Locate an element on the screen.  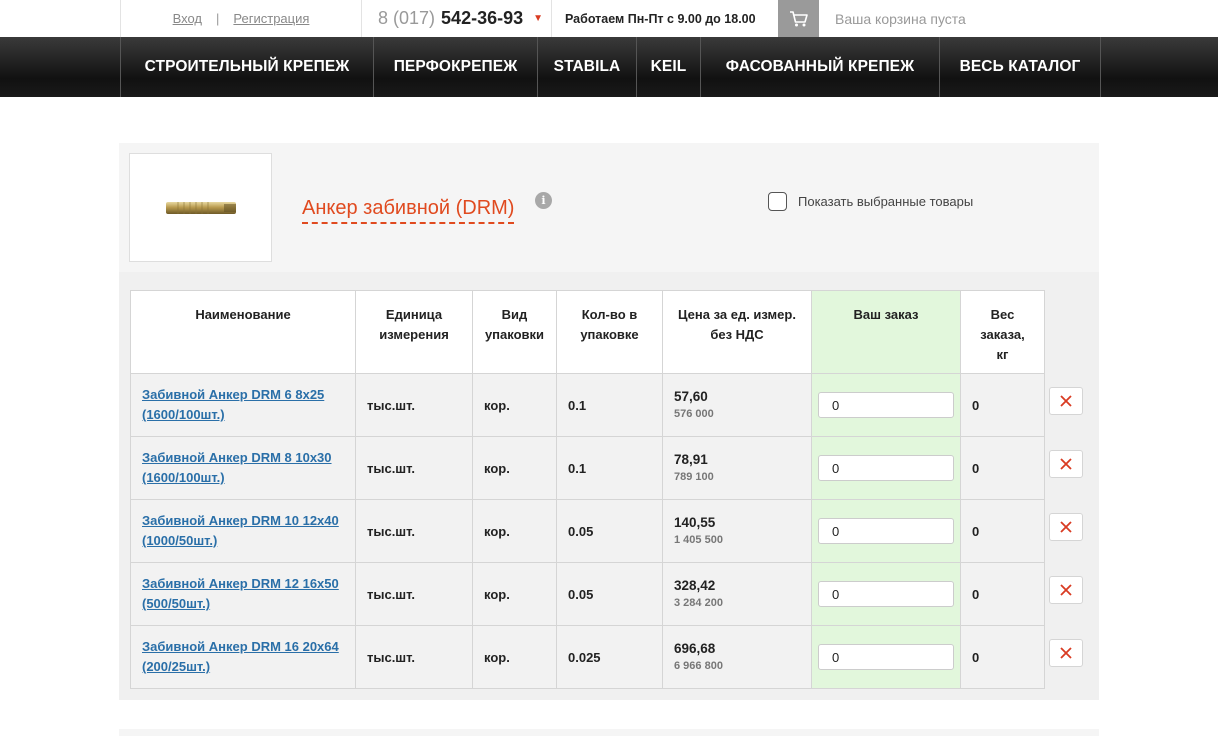
cart-status: Ваша корзина пуста is located at coordinates (900, 18).